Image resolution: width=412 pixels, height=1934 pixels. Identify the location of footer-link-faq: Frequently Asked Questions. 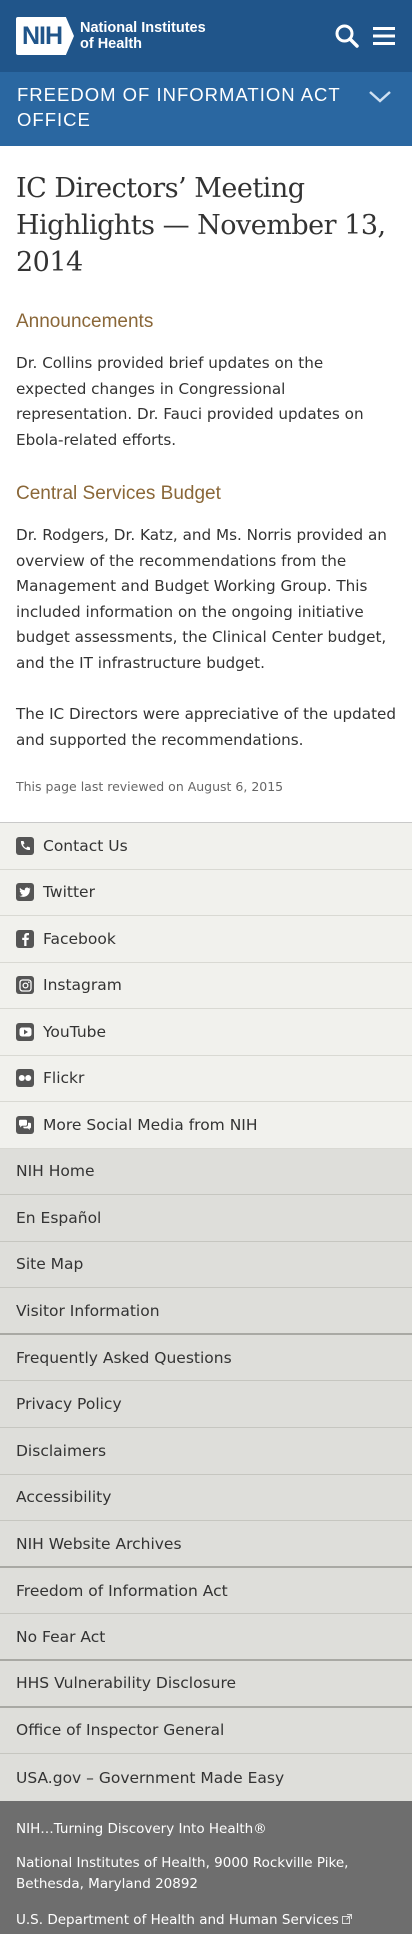
(206, 1358).